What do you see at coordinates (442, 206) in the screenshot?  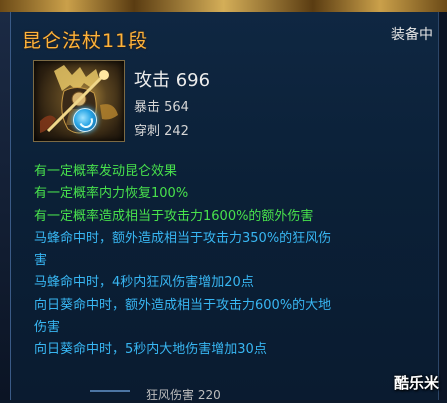 I see `right-window-edge` at bounding box center [442, 206].